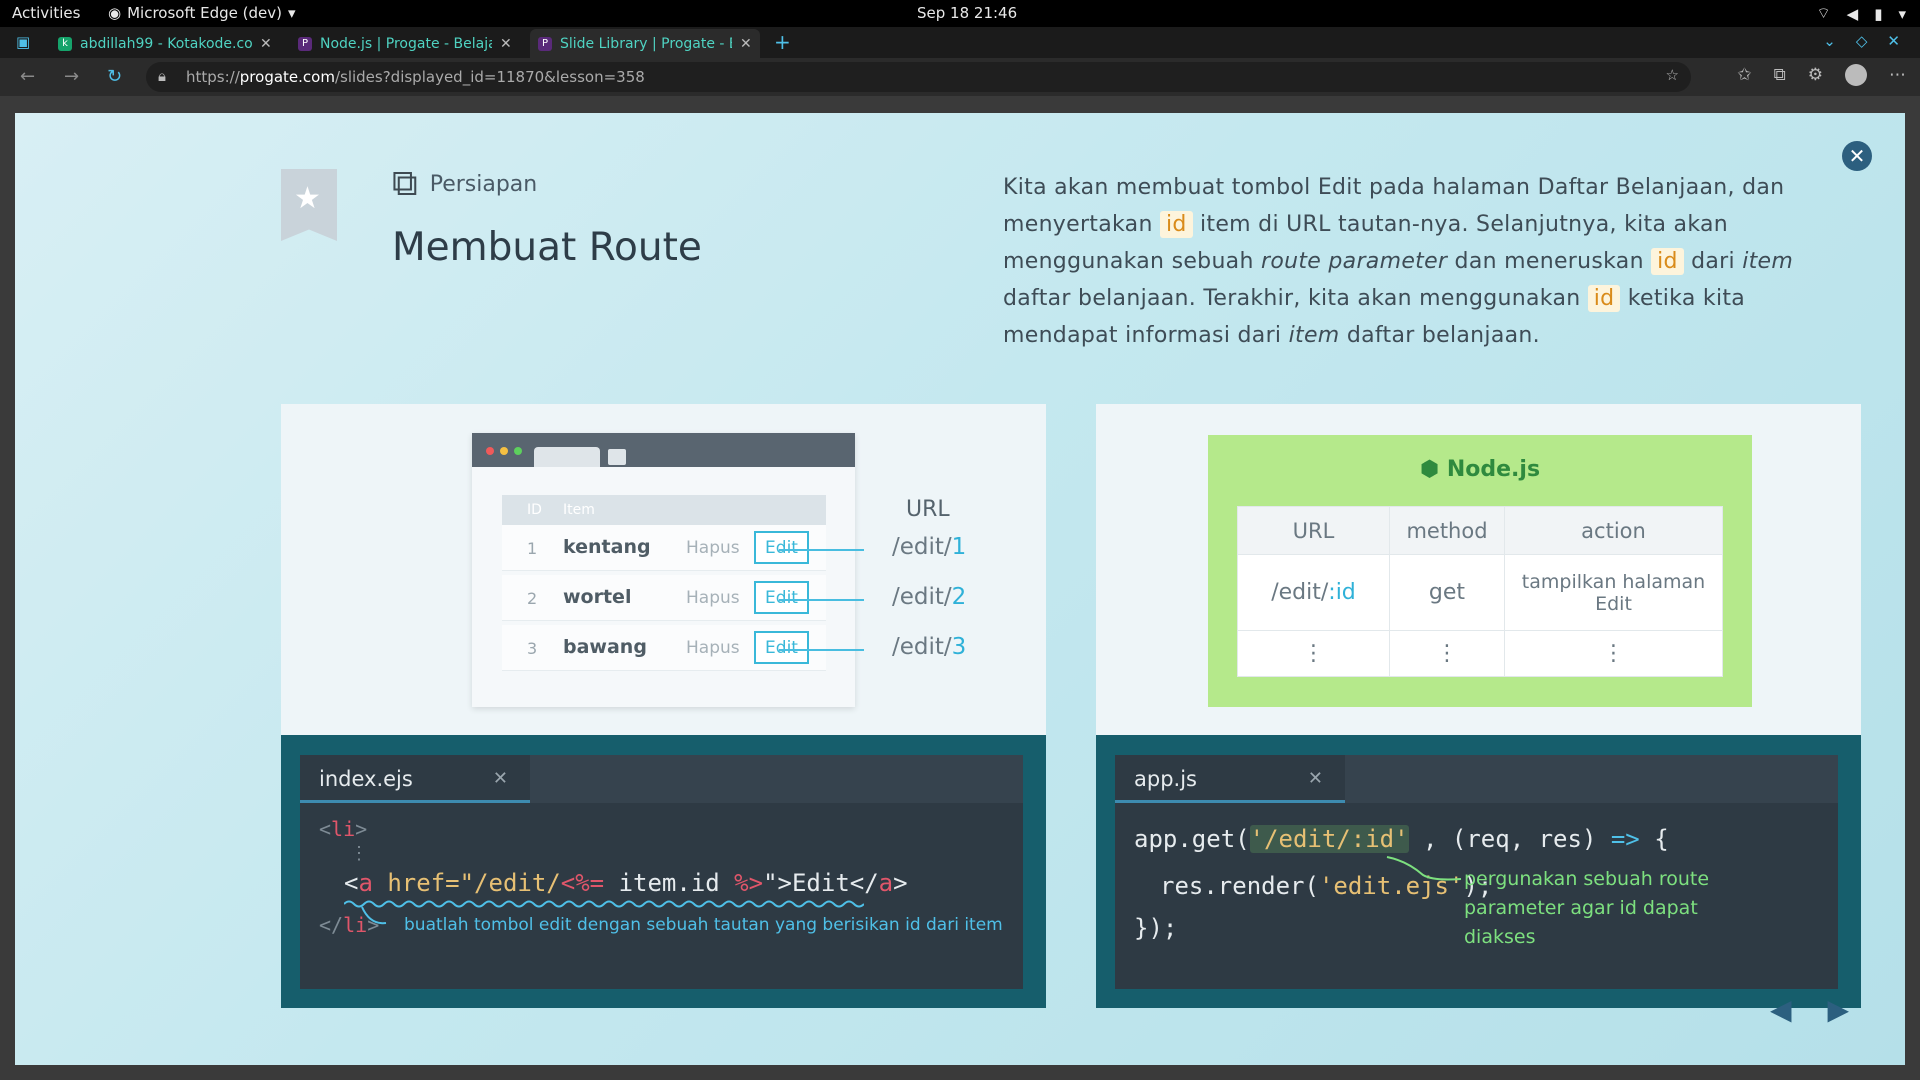  Describe the element at coordinates (46, 13) in the screenshot. I see `activities-button: Activities` at that location.